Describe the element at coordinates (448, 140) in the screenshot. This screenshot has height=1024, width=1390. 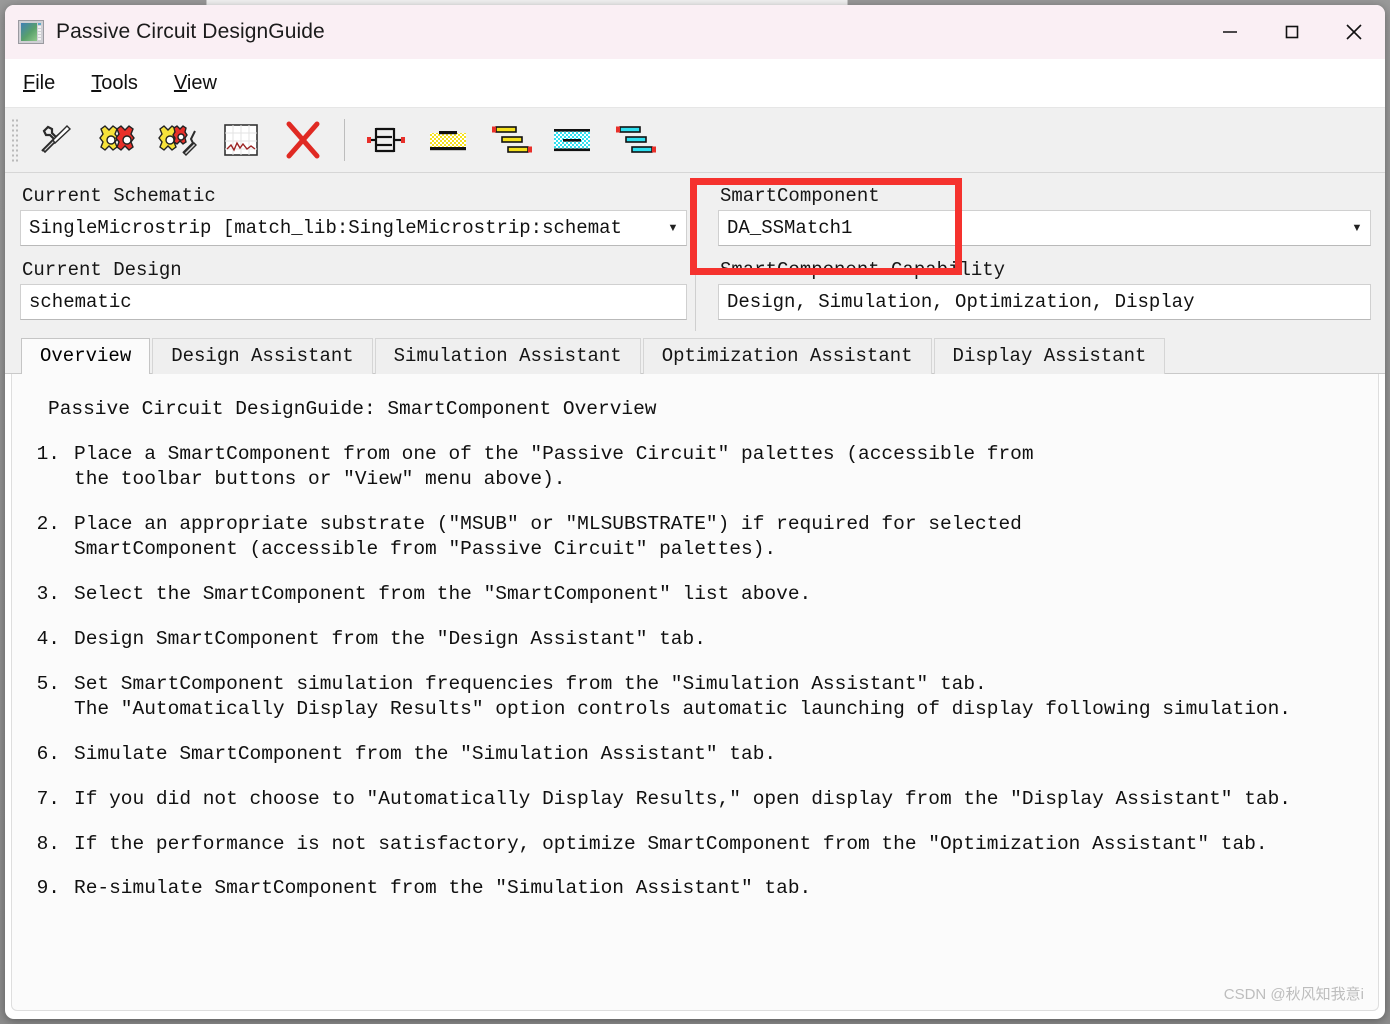
I see `microstrip-substrate-icon` at that location.